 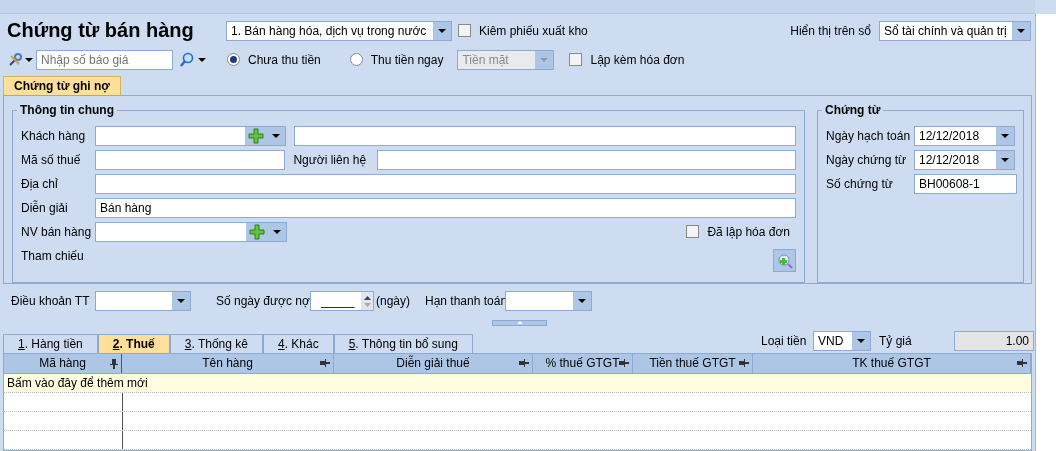 What do you see at coordinates (367, 297) in the screenshot?
I see `spin-up-icon` at bounding box center [367, 297].